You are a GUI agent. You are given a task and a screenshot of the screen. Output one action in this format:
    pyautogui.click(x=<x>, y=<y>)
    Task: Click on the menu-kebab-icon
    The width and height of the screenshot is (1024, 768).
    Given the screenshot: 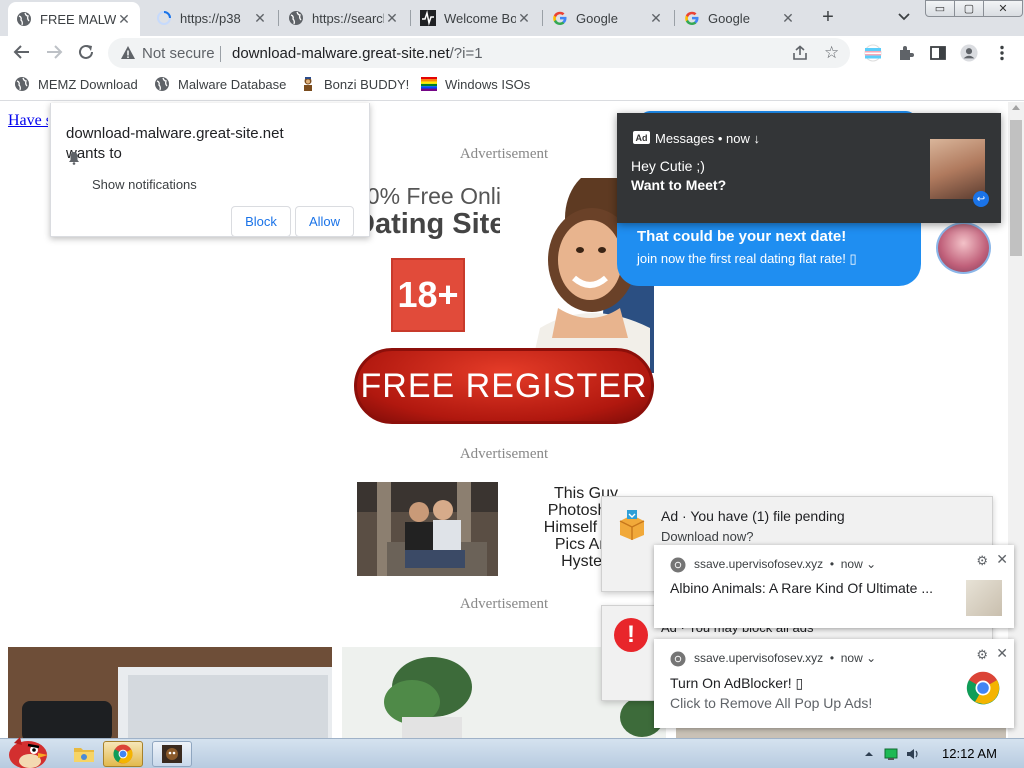 What is the action you would take?
    pyautogui.click(x=1002, y=53)
    